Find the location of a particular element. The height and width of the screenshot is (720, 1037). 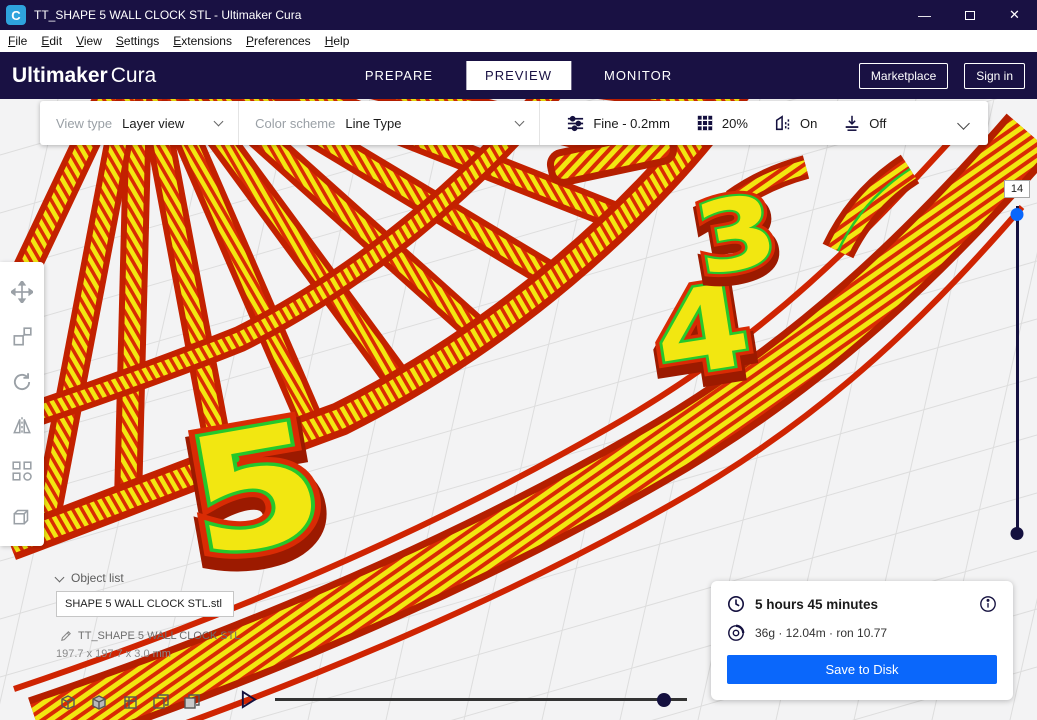

view-type-value: Layer view is located at coordinates (153, 123).